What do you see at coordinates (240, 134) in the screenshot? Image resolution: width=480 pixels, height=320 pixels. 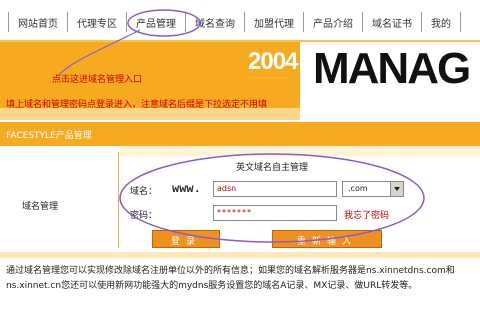 I see `section-header: FACESTYLE产品管理` at bounding box center [240, 134].